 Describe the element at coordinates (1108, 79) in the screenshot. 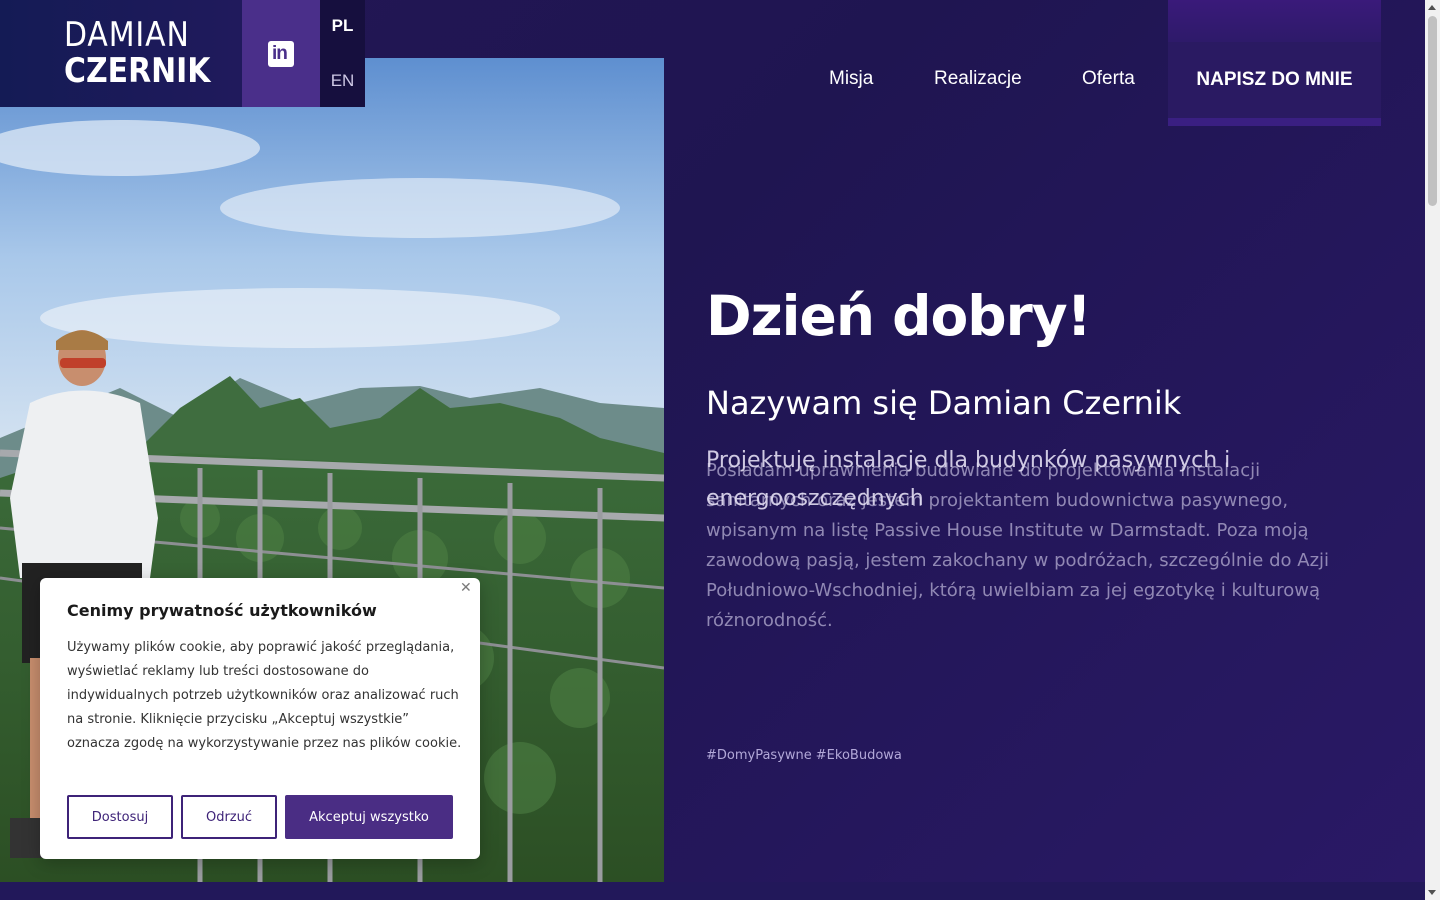

I see `nav-oferta: Oferta` at that location.